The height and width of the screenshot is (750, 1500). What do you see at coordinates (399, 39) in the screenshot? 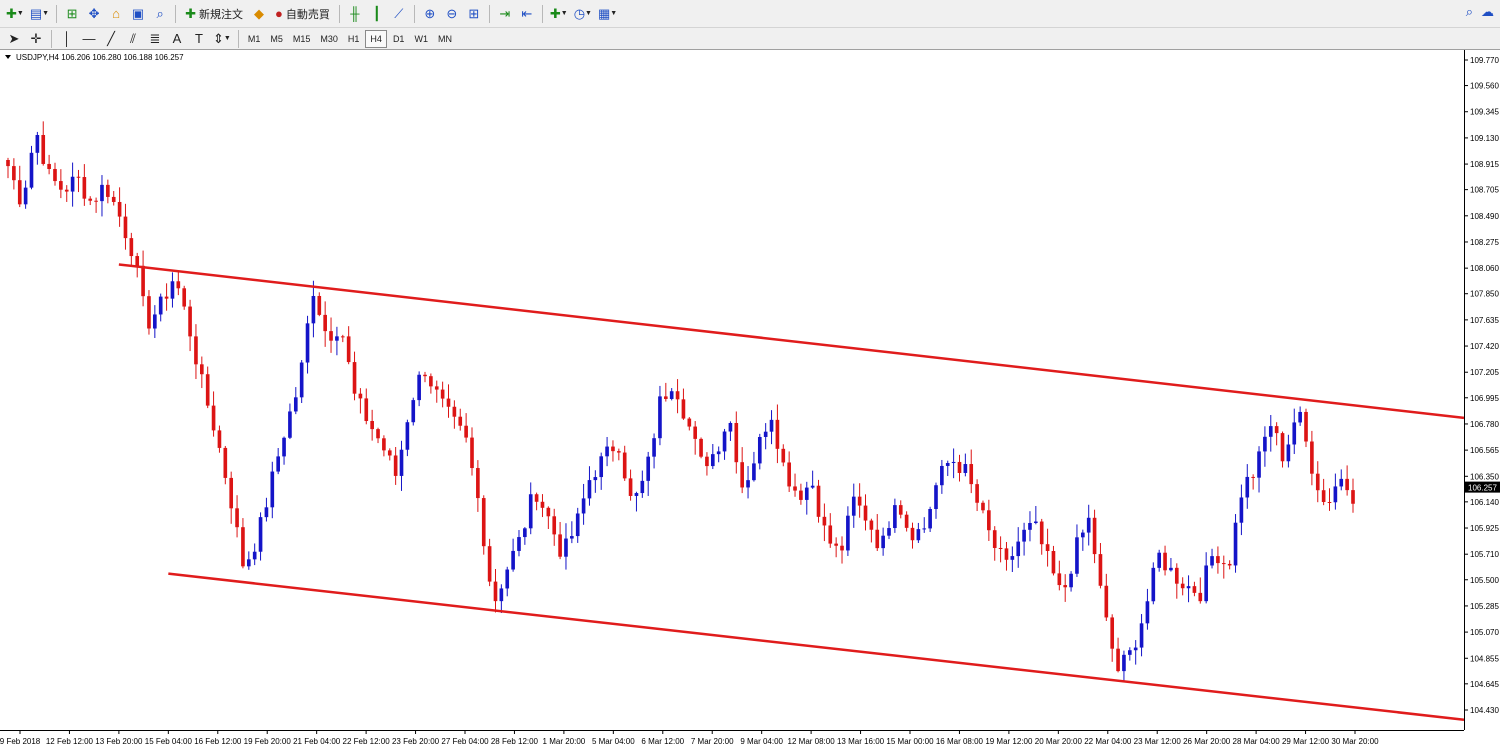
I see `timeframe-d1: D1` at bounding box center [399, 39].